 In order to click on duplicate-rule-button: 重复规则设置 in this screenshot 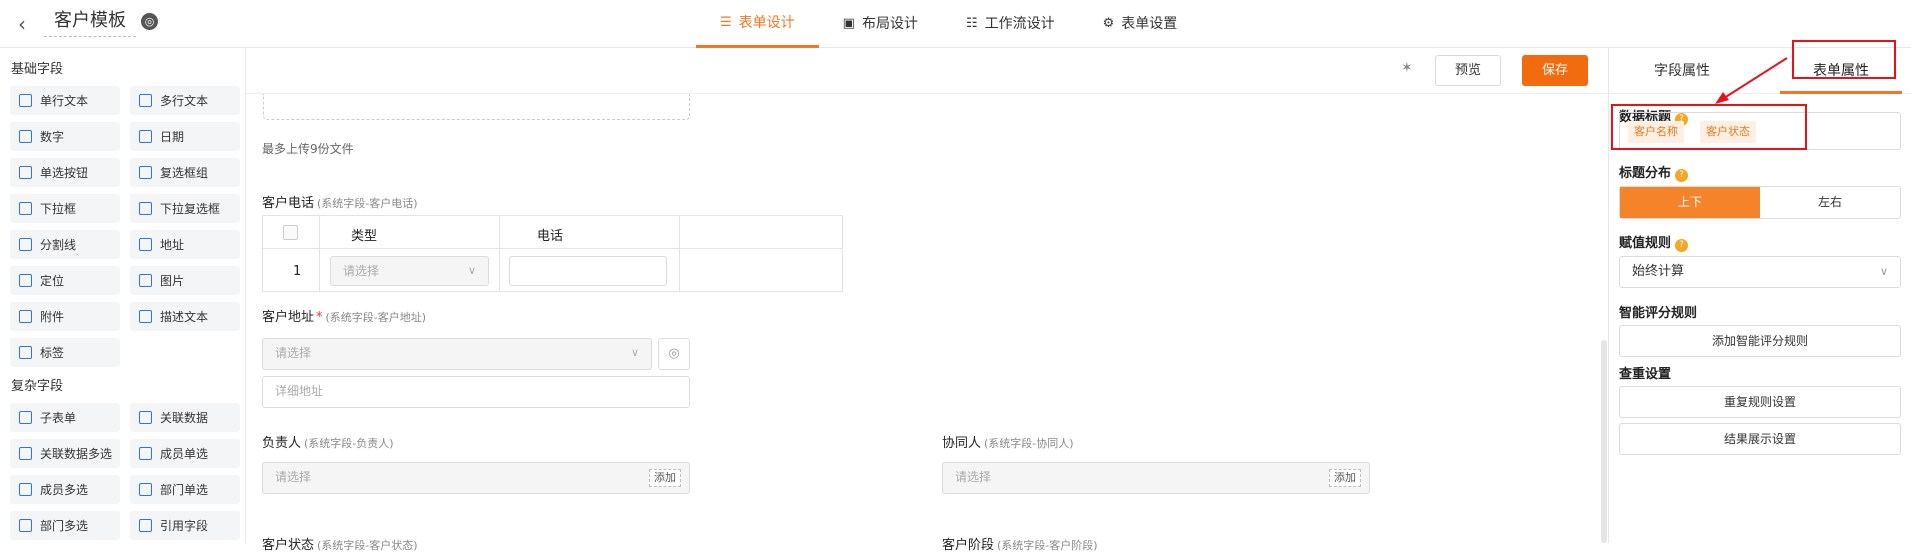, I will do `click(1760, 402)`.